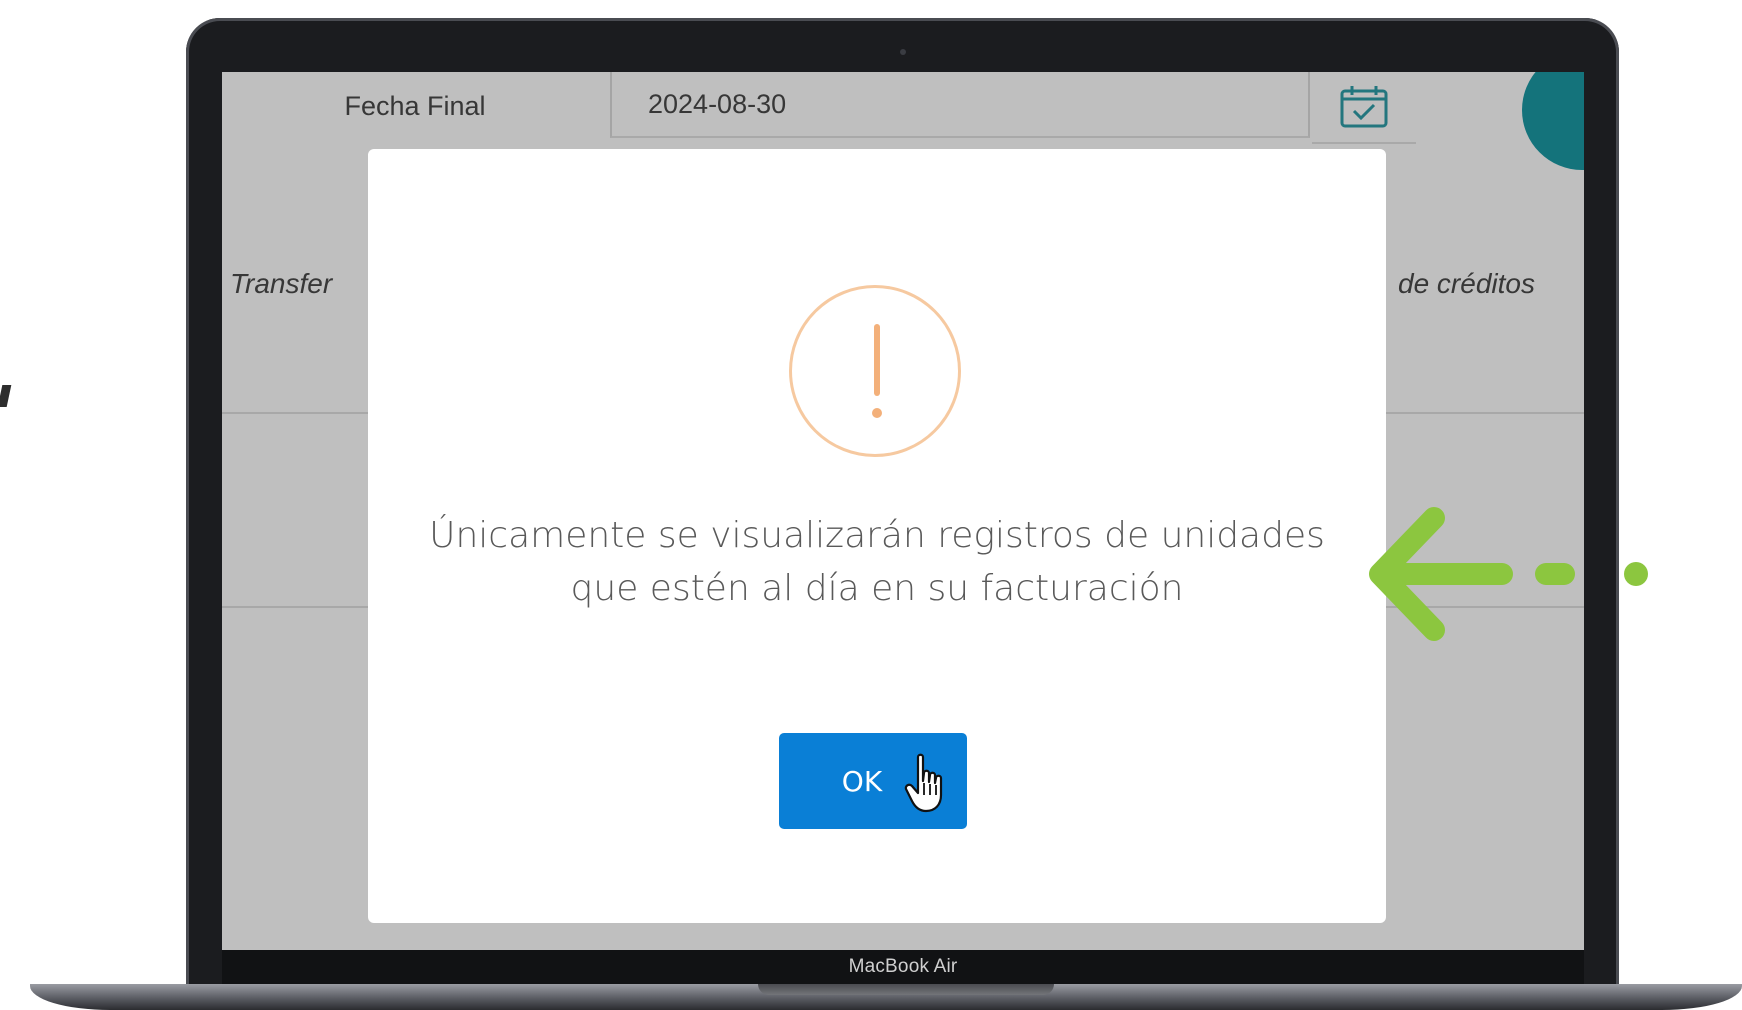  I want to click on warning-exclamation-icon, so click(875, 371).